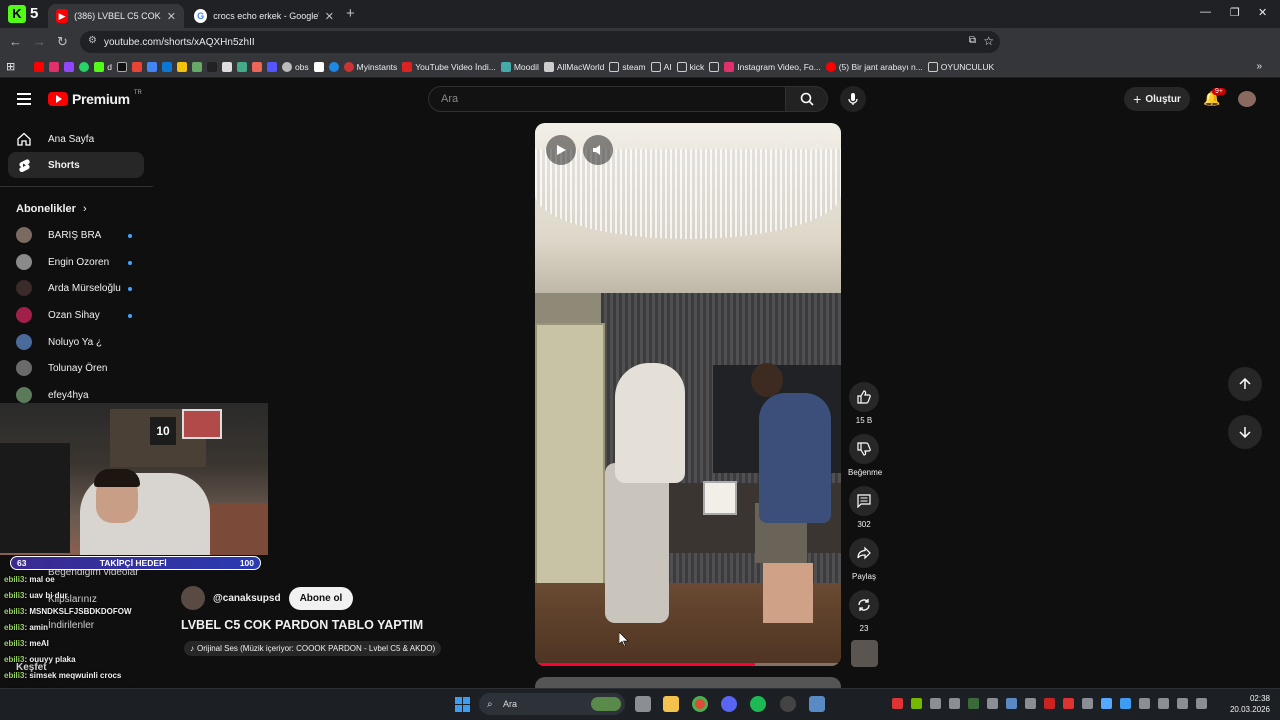  Describe the element at coordinates (864, 653) in the screenshot. I see `audio-thumbnail` at that location.